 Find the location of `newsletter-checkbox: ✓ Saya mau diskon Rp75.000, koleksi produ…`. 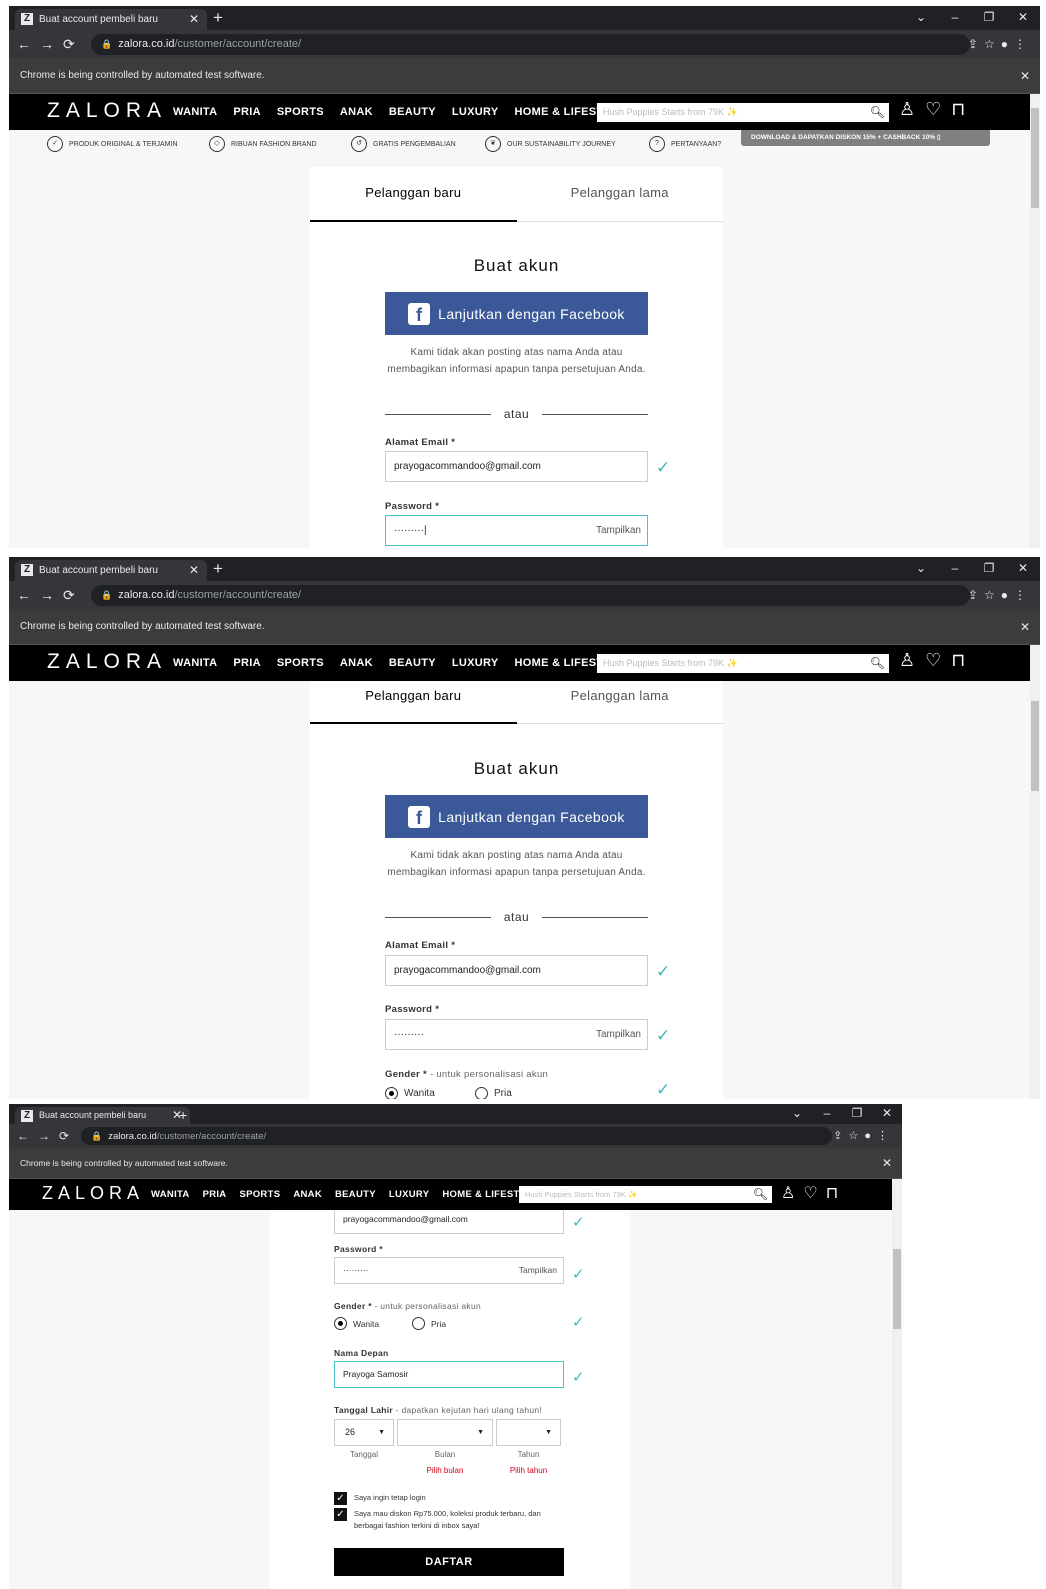

newsletter-checkbox: ✓ Saya mau diskon Rp75.000, koleksi produ… is located at coordinates (449, 1520).